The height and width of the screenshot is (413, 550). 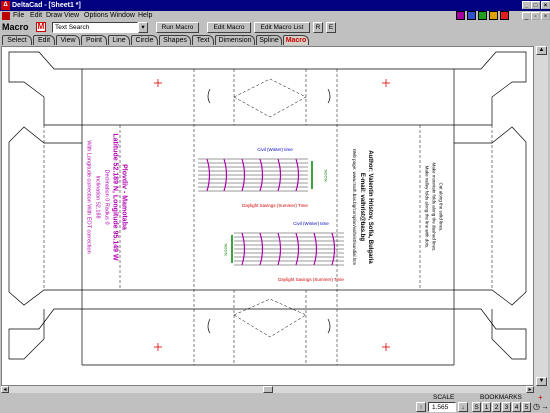 I want to click on tab-spline: Spline, so click(x=269, y=40).